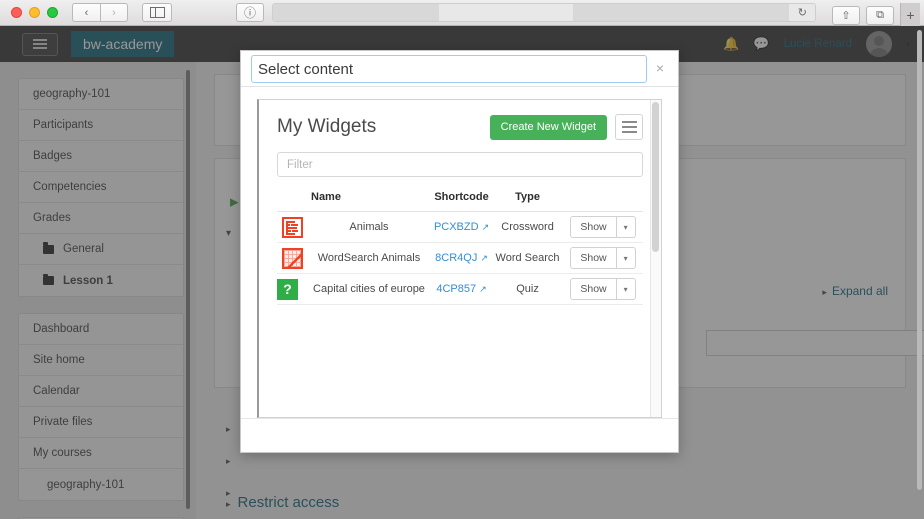 This screenshot has height=519, width=924. What do you see at coordinates (527, 258) in the screenshot?
I see `widget-type: Word Search` at bounding box center [527, 258].